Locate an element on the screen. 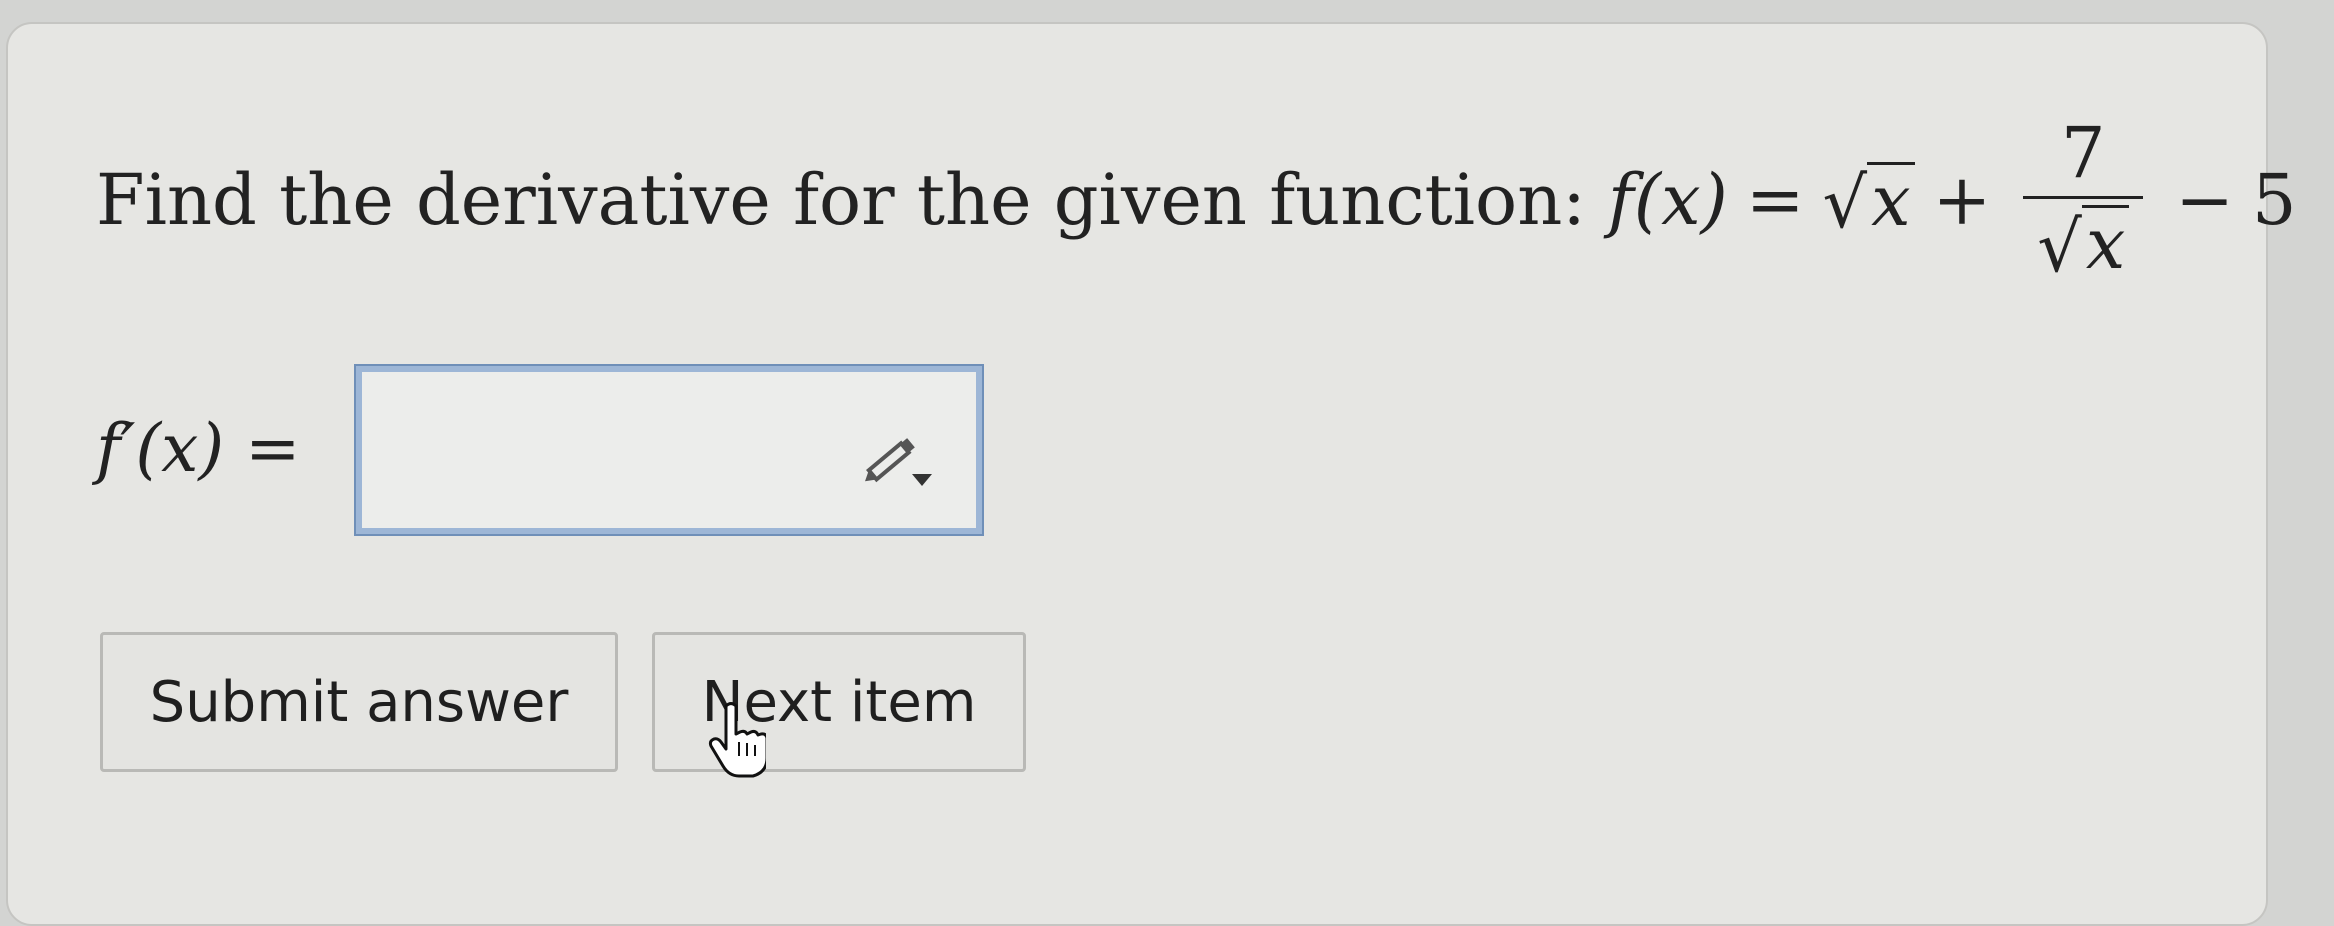 The image size is (2334, 926). fraction-denominator: √ x is located at coordinates (2083, 243).